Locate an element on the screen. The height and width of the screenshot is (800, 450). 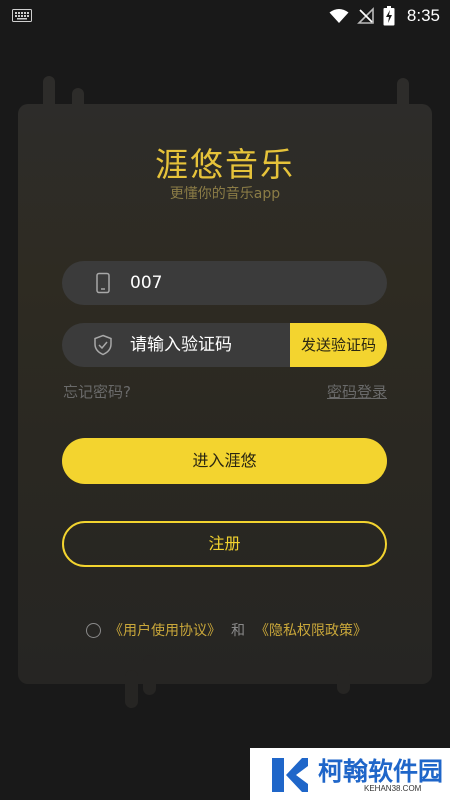
verification-code-input: 请输入验证码 is located at coordinates (181, 345).